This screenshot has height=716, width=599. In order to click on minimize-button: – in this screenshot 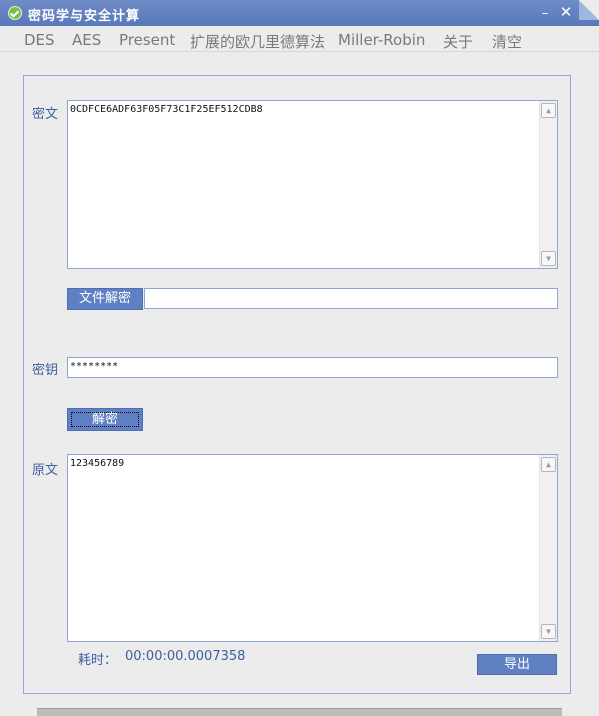, I will do `click(545, 14)`.